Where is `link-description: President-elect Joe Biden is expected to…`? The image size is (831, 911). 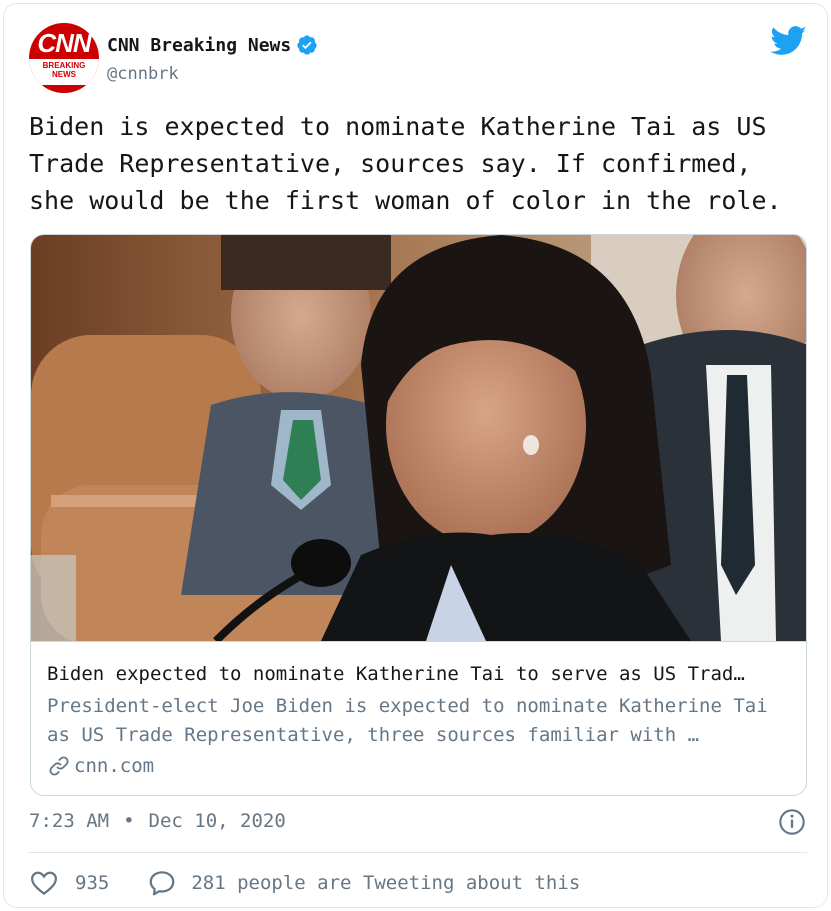 link-description: President-elect Joe Biden is expected to… is located at coordinates (407, 720).